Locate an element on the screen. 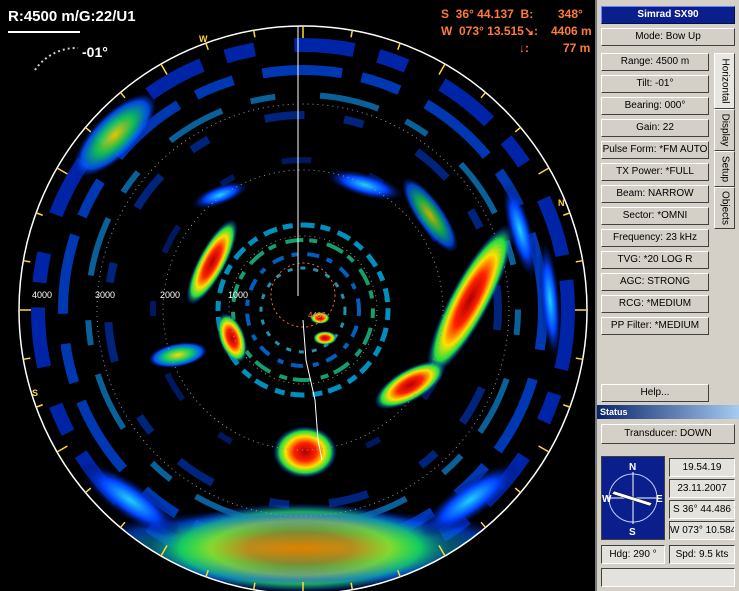  range-value: 4406 m is located at coordinates (571, 31).